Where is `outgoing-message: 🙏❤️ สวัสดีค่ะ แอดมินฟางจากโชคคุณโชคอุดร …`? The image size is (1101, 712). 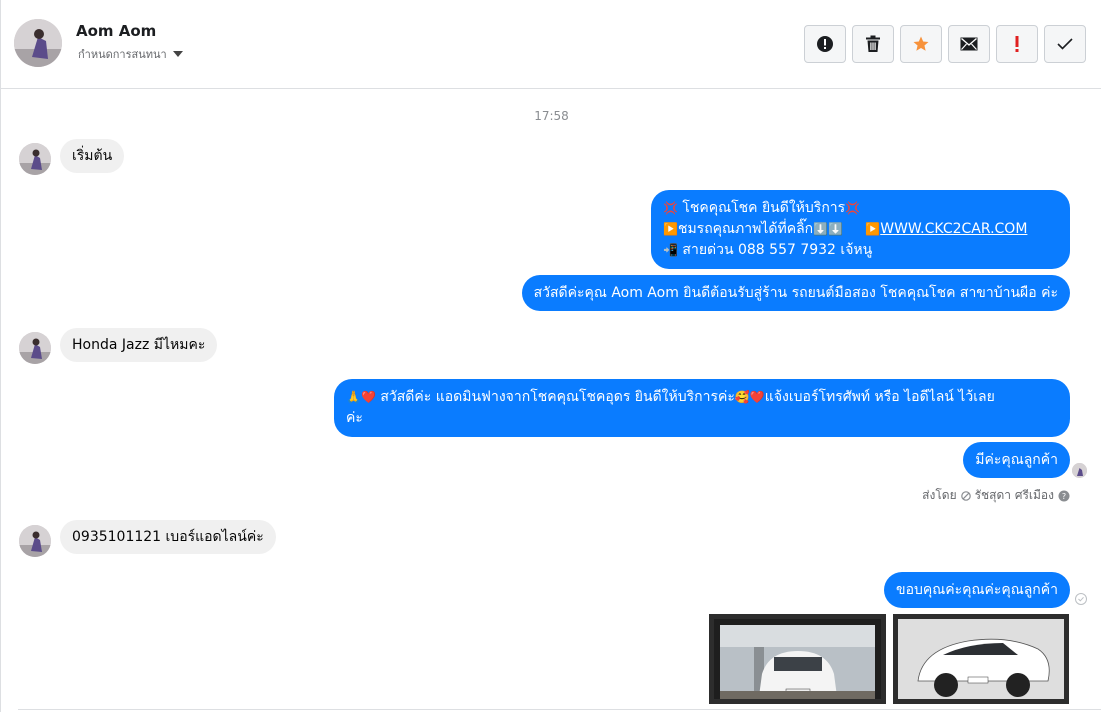
outgoing-message: 🙏❤️ สวัสดีค่ะ แอดมินฟางจากโชคคุณโชคอุดร … is located at coordinates (702, 408).